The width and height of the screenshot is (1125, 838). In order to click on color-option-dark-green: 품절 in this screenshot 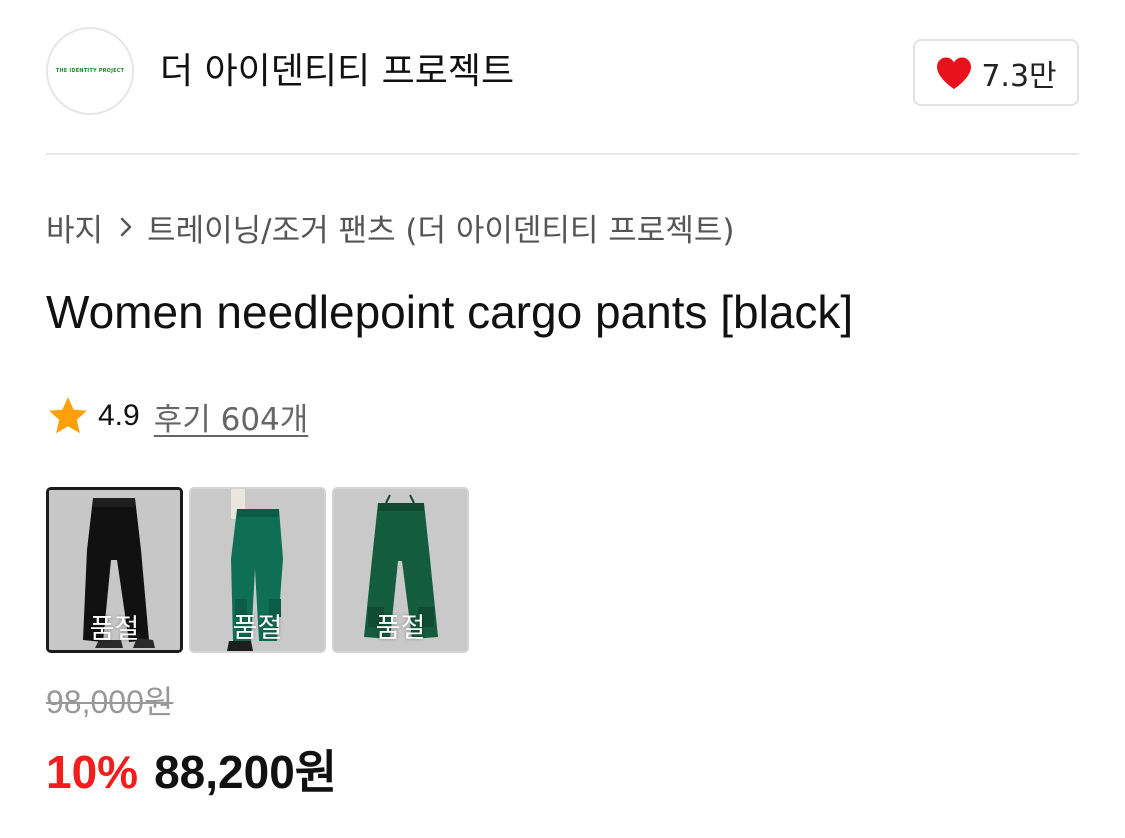, I will do `click(400, 570)`.